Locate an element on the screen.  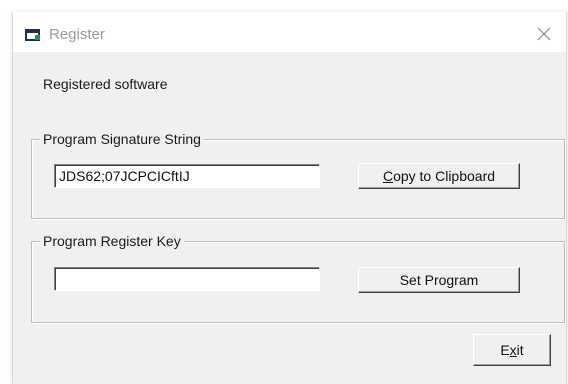
exit-label-after: it is located at coordinates (520, 350).